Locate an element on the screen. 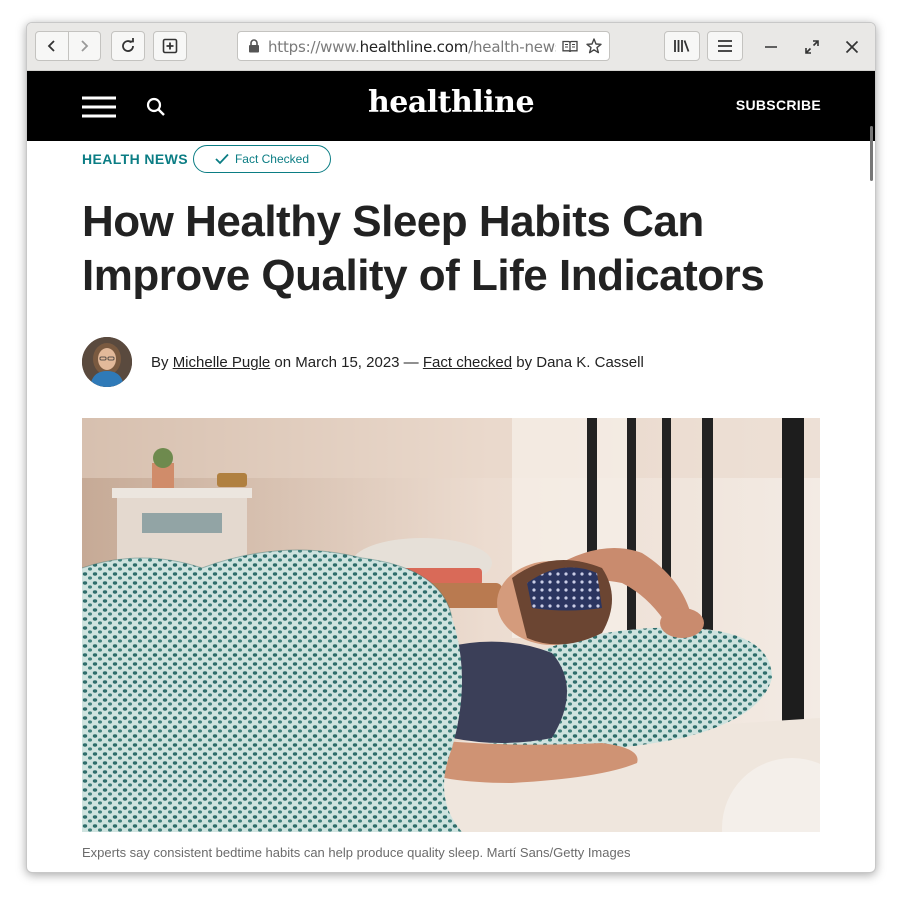  url-domain: healthline.com is located at coordinates (414, 47).